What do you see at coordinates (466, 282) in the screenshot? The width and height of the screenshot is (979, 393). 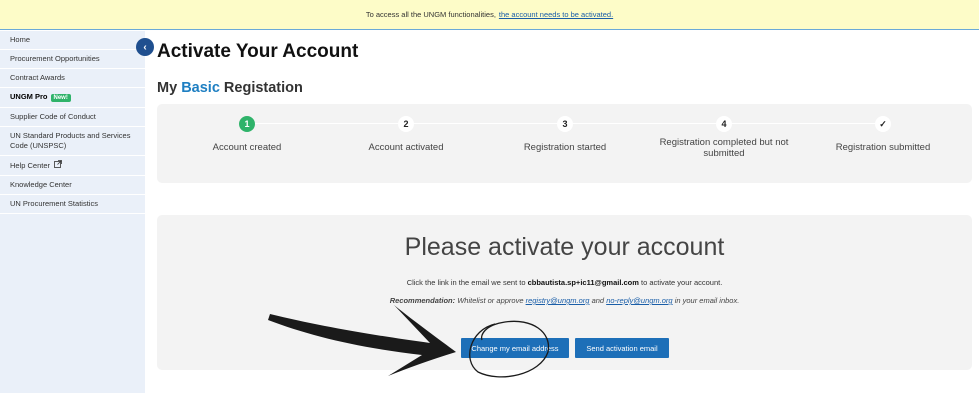 I see `message-text: Click the link in the email we sent to` at bounding box center [466, 282].